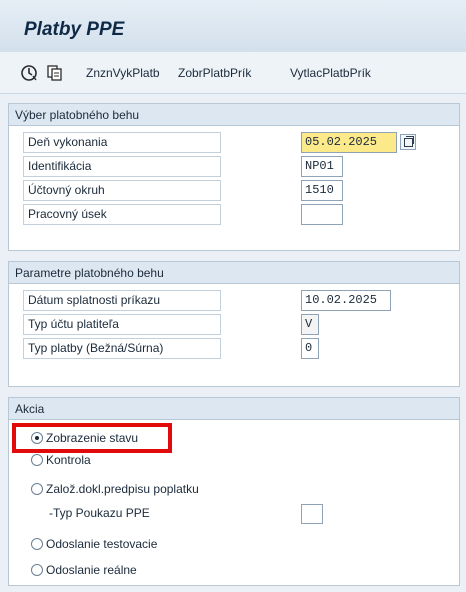 This screenshot has height=592, width=466. Describe the element at coordinates (92, 438) in the screenshot. I see `radio-label: Zobrazenie stavu` at that location.